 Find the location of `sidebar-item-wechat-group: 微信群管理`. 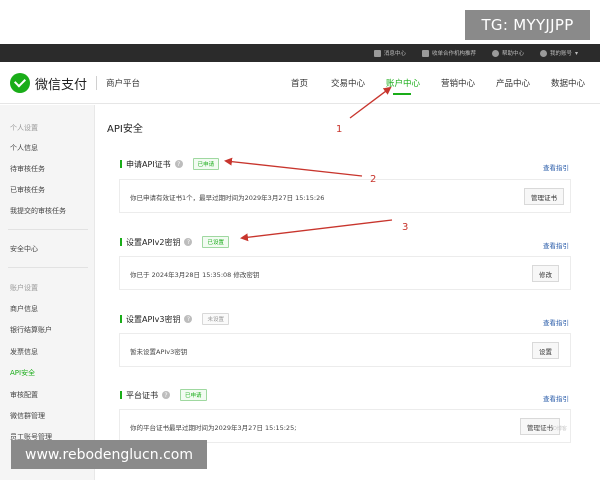

sidebar-item-wechat-group: 微信群管理 is located at coordinates (27, 416).